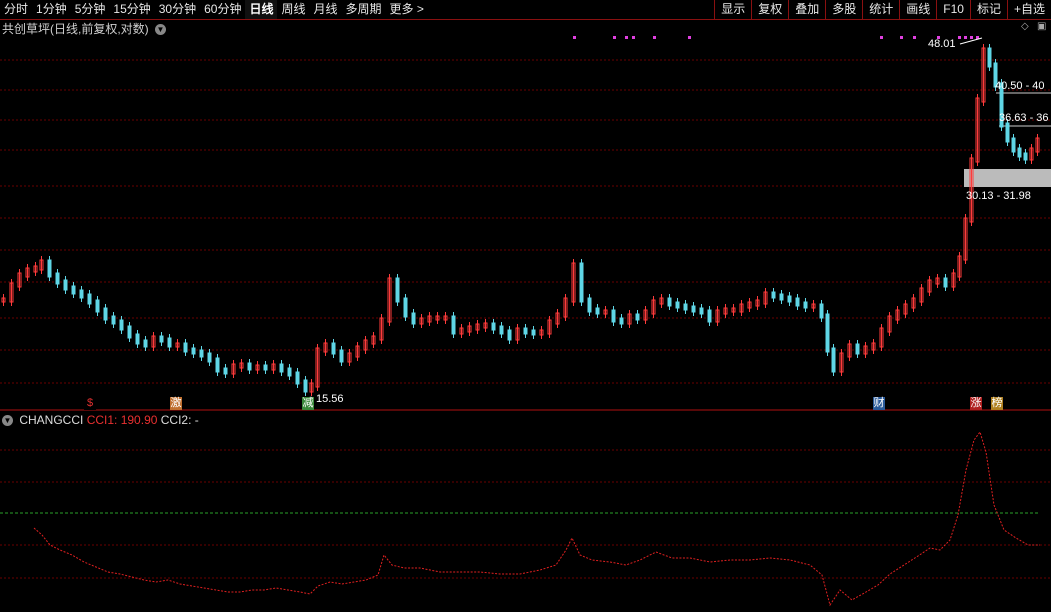 The height and width of the screenshot is (612, 1051). Describe the element at coordinates (179, 420) in the screenshot. I see `cci2-value: CCI2: -` at that location.